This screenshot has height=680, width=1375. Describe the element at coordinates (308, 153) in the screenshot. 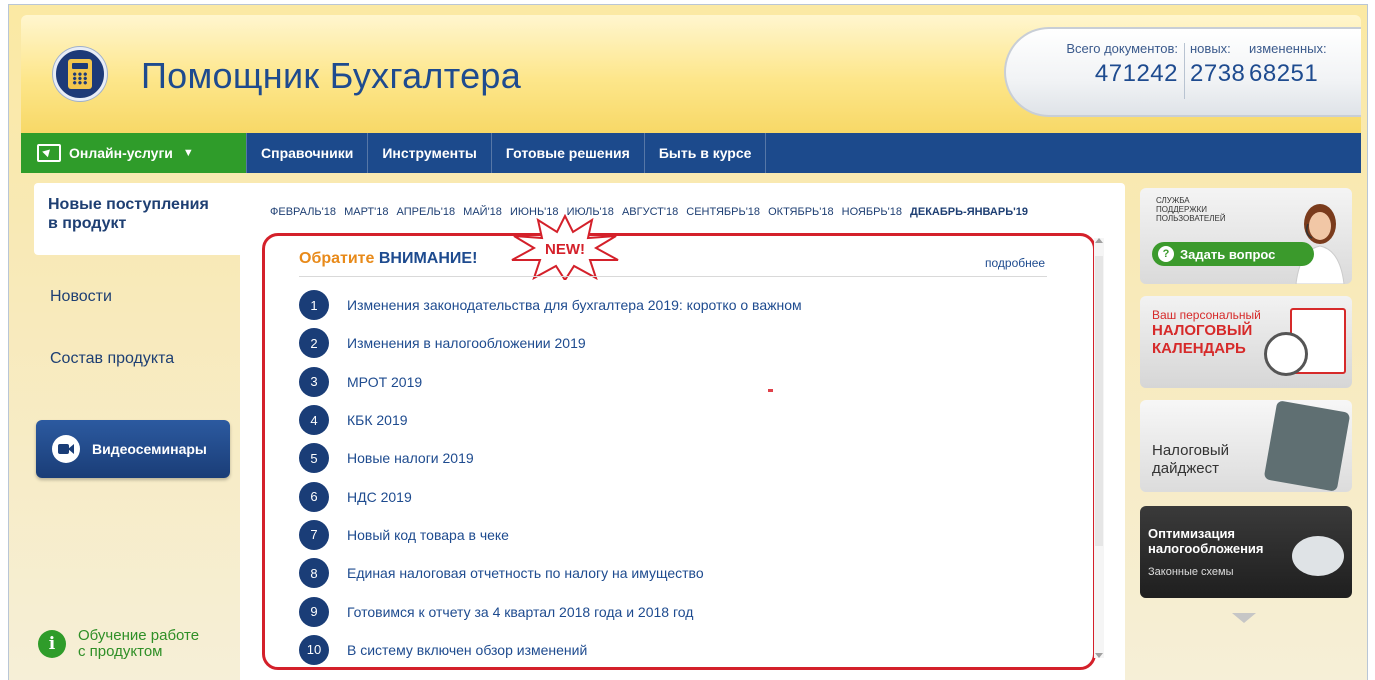

I see `nav-item-reference: Справочники` at that location.